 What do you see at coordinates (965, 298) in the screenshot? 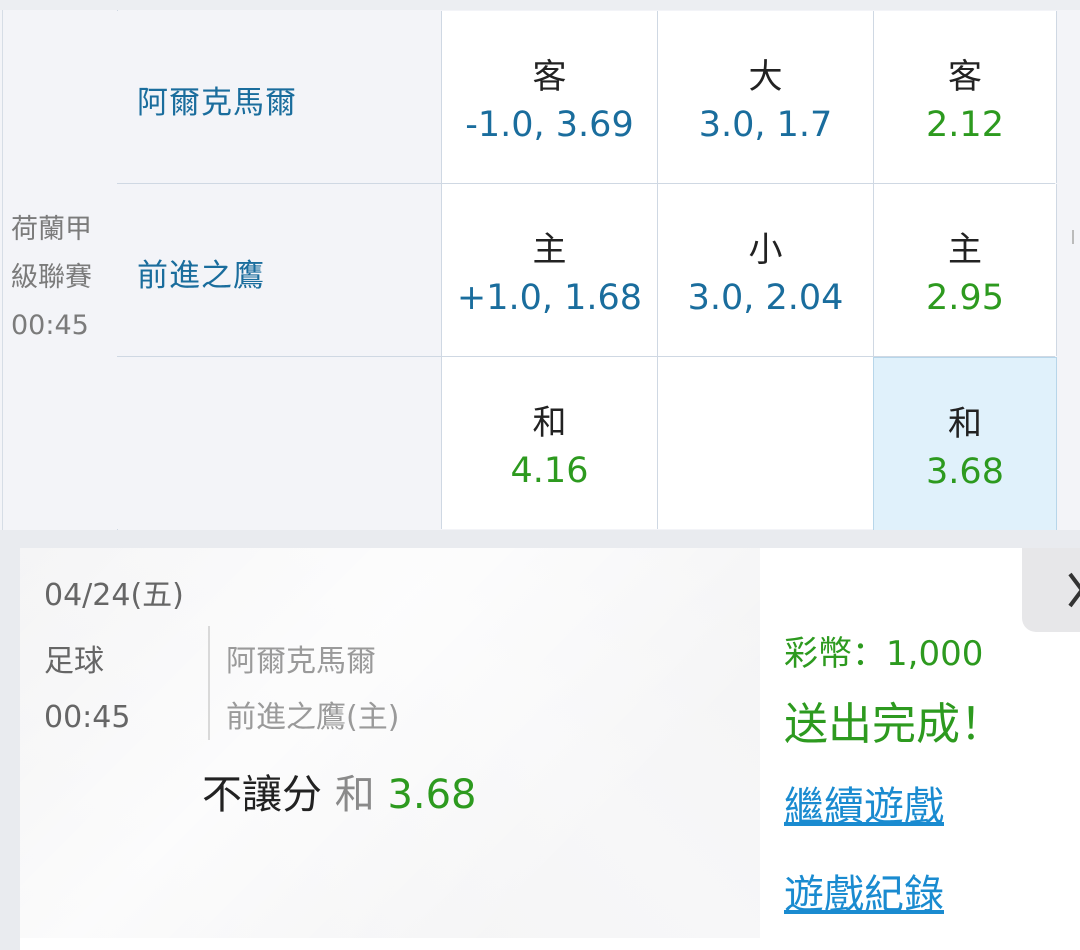
I see `cell-odds: 2.95` at bounding box center [965, 298].